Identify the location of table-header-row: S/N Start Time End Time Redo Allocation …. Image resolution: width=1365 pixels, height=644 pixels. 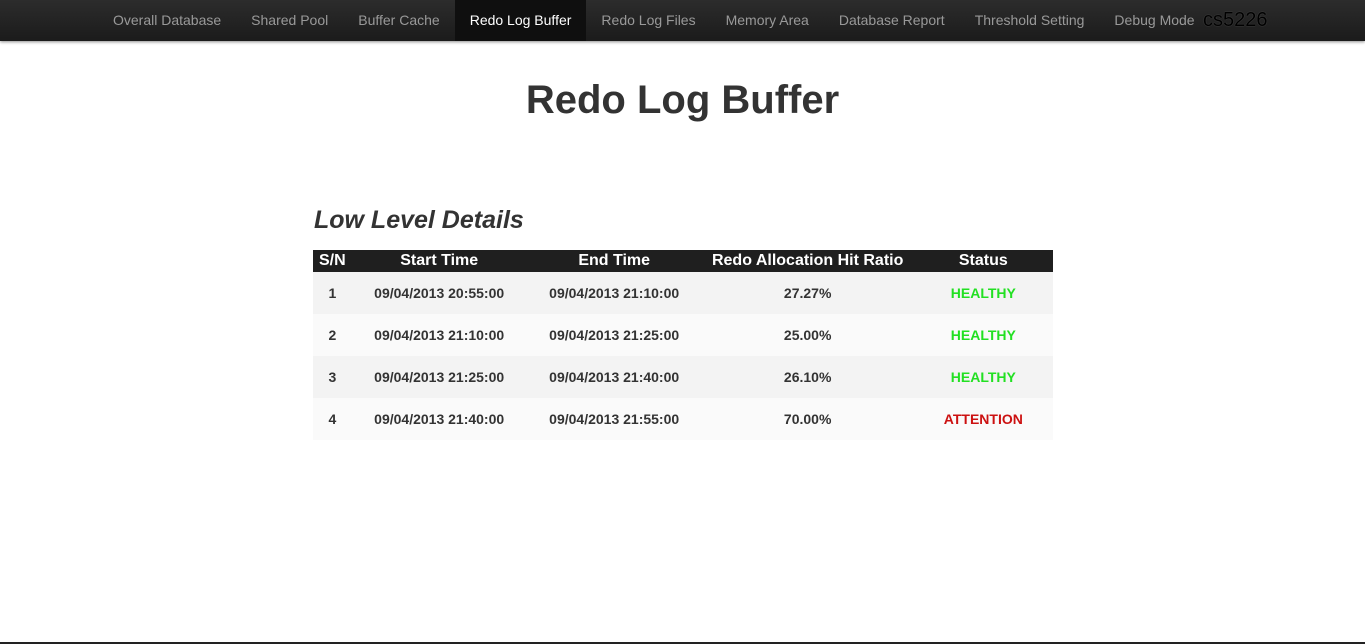
(683, 261).